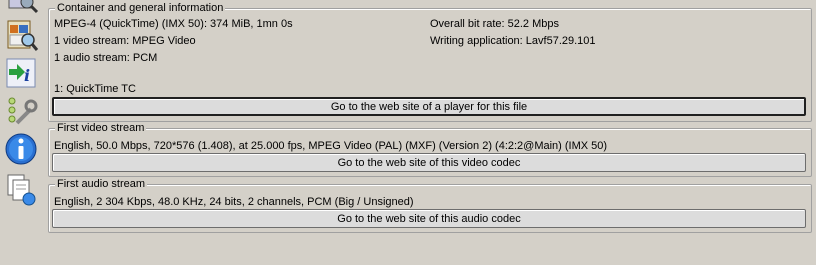  I want to click on report-icon, so click(21, 35).